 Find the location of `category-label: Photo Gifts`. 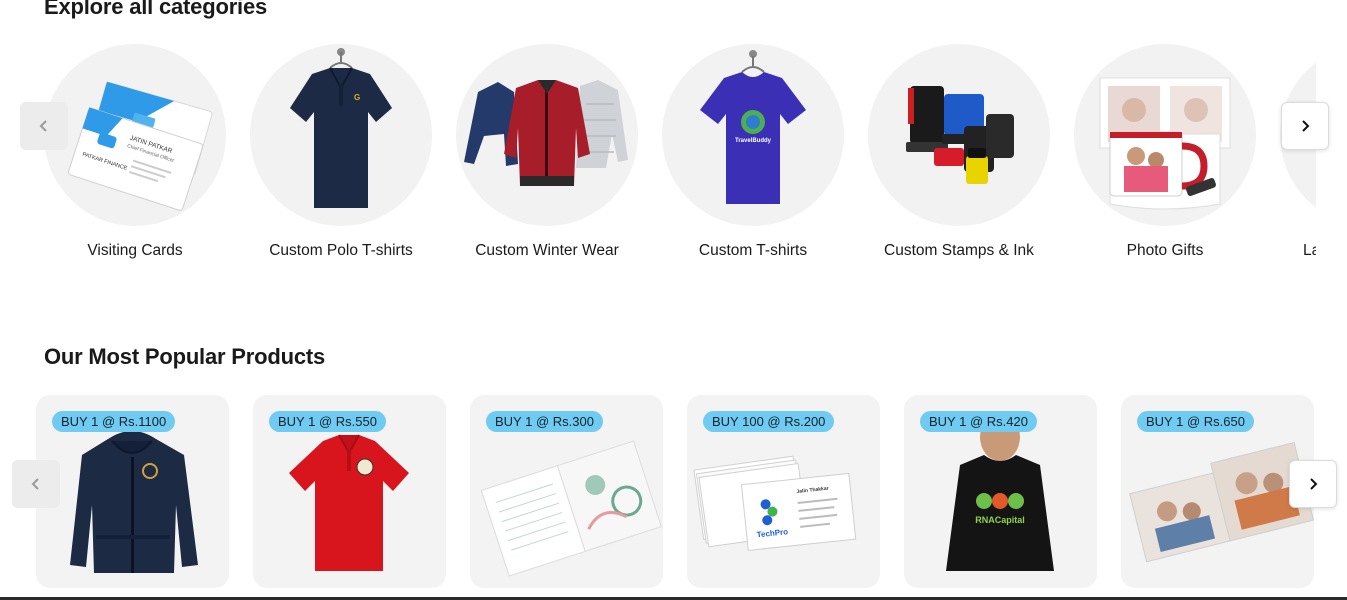

category-label: Photo Gifts is located at coordinates (1165, 250).